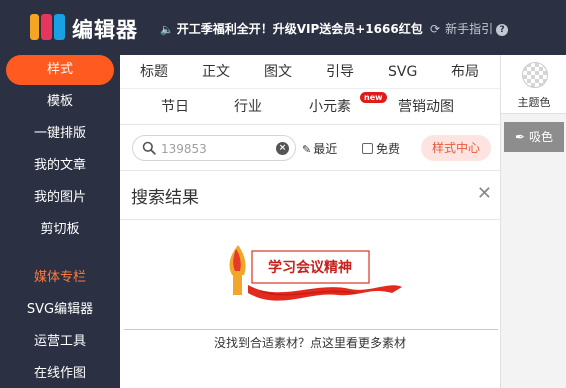 The width and height of the screenshot is (566, 388). What do you see at coordinates (330, 107) in the screenshot?
I see `tab-small-elements: 小元素` at bounding box center [330, 107].